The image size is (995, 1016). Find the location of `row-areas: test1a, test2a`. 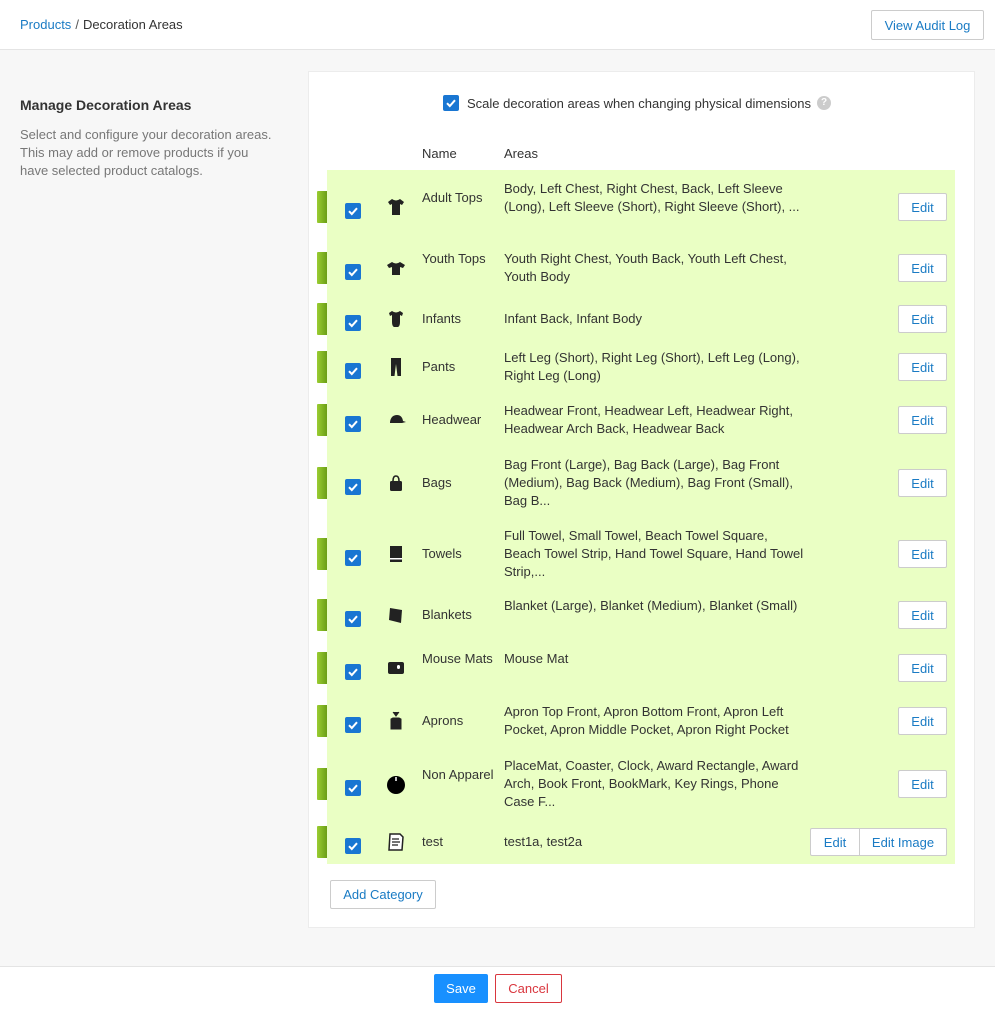

row-areas: test1a, test2a is located at coordinates (543, 841).